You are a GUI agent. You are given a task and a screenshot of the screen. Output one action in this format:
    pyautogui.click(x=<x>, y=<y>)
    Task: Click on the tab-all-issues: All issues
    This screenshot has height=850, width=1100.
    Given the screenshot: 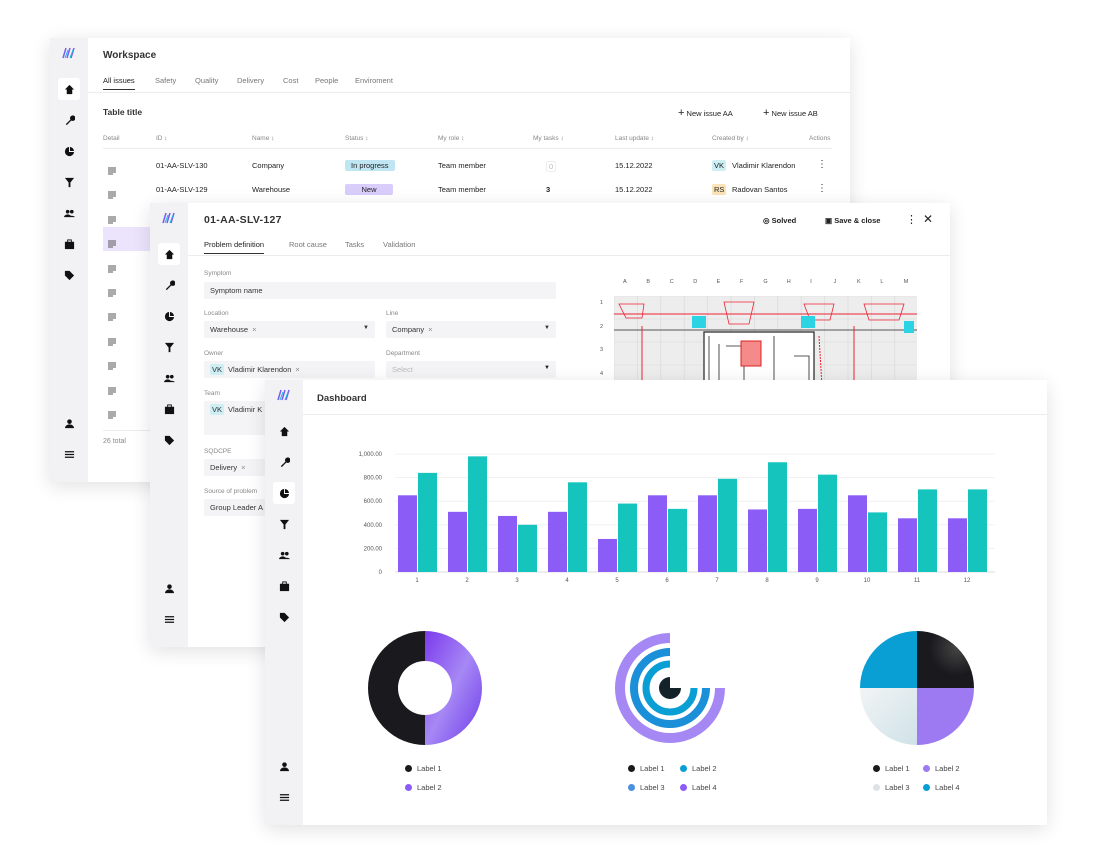 What is the action you would take?
    pyautogui.click(x=119, y=83)
    